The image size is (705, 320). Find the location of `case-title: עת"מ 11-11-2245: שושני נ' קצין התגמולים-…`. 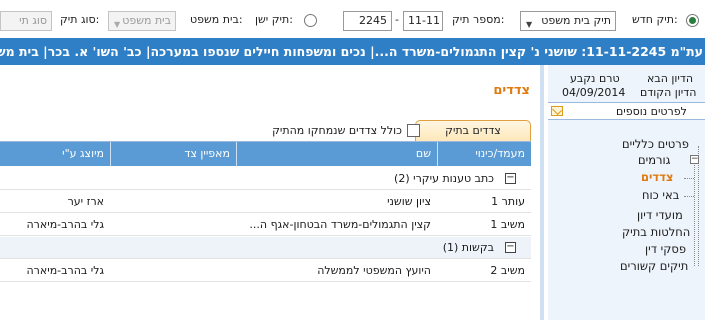

case-title: עת"מ 11-11-2245: שושני נ' קצין התגמולים-… is located at coordinates (351, 51).